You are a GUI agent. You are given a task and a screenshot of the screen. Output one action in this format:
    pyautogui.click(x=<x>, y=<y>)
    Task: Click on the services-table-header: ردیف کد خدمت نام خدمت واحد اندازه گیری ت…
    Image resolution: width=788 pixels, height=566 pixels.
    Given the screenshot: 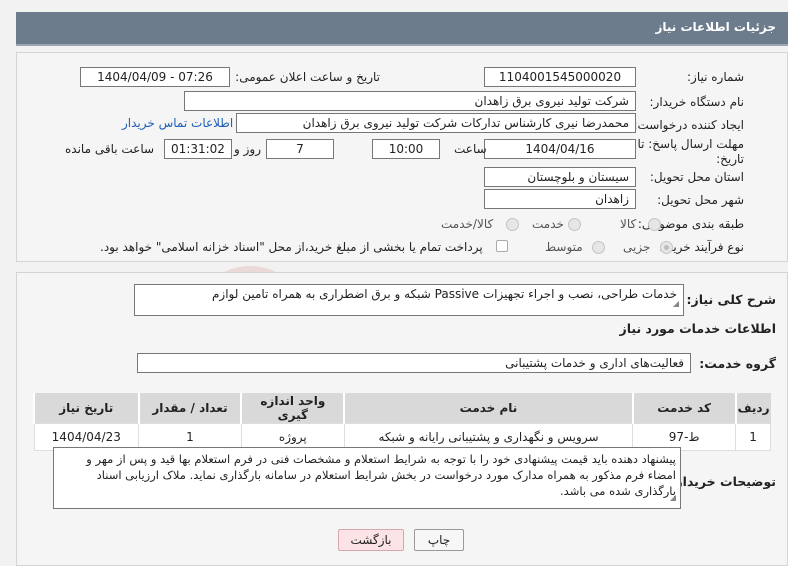 What is the action you would take?
    pyautogui.click(x=402, y=408)
    